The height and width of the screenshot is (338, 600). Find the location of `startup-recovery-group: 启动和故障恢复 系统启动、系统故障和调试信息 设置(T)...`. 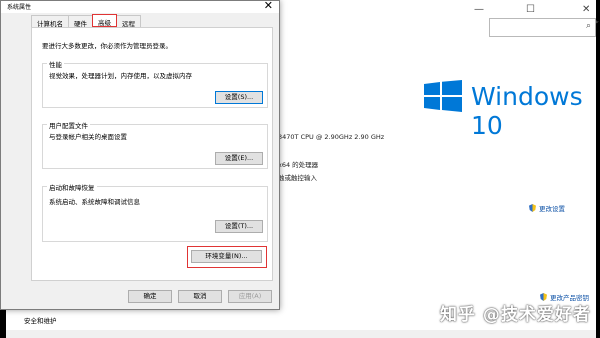

startup-recovery-group: 启动和故障恢复 系统启动、系统故障和调试信息 设置(T)... is located at coordinates (155, 212).